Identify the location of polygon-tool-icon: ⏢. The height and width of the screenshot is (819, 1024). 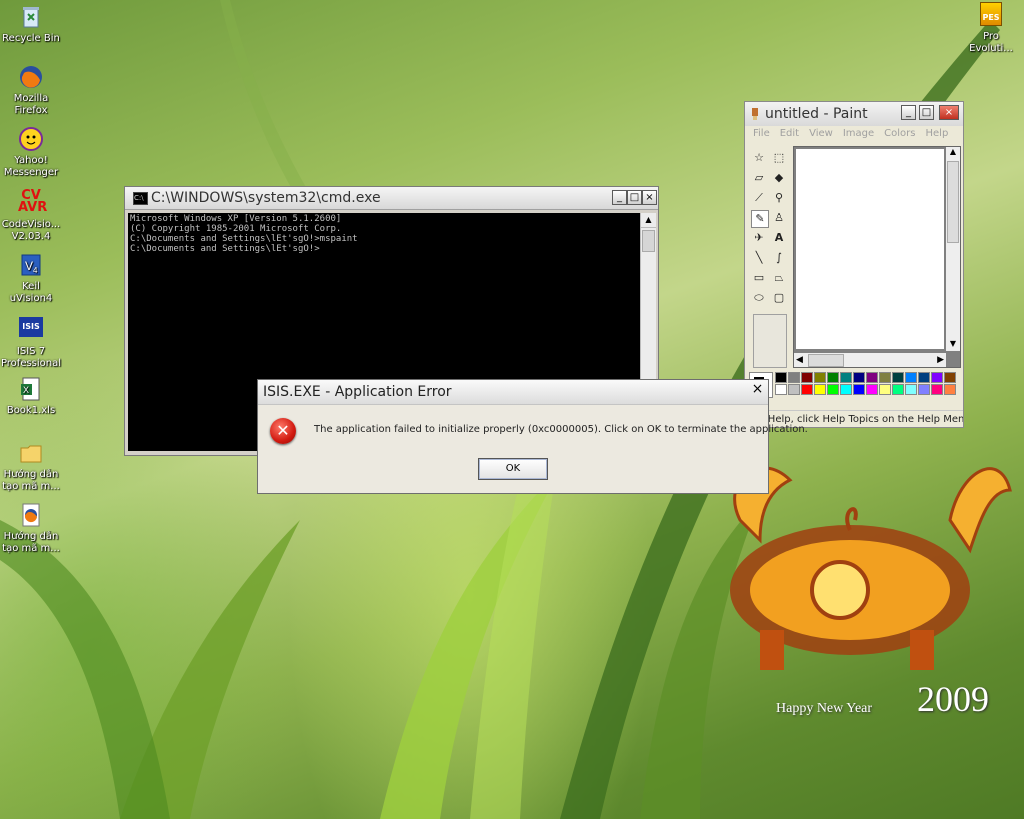
(779, 278).